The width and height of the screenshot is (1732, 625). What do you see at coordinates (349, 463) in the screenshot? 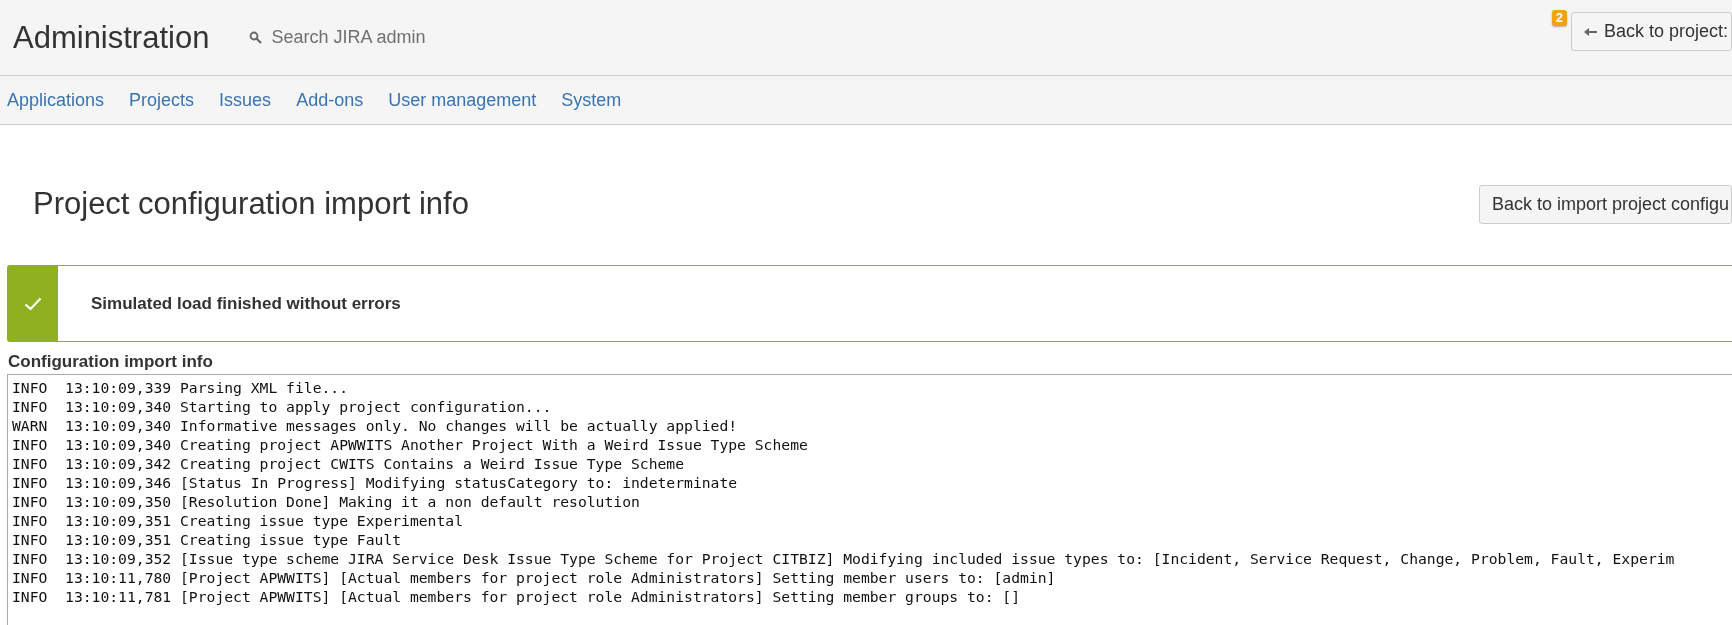
I see `log-line: INFO 13:10:09,342 Creating project CWITS Contains a Weird Issue Type Scheme` at bounding box center [349, 463].